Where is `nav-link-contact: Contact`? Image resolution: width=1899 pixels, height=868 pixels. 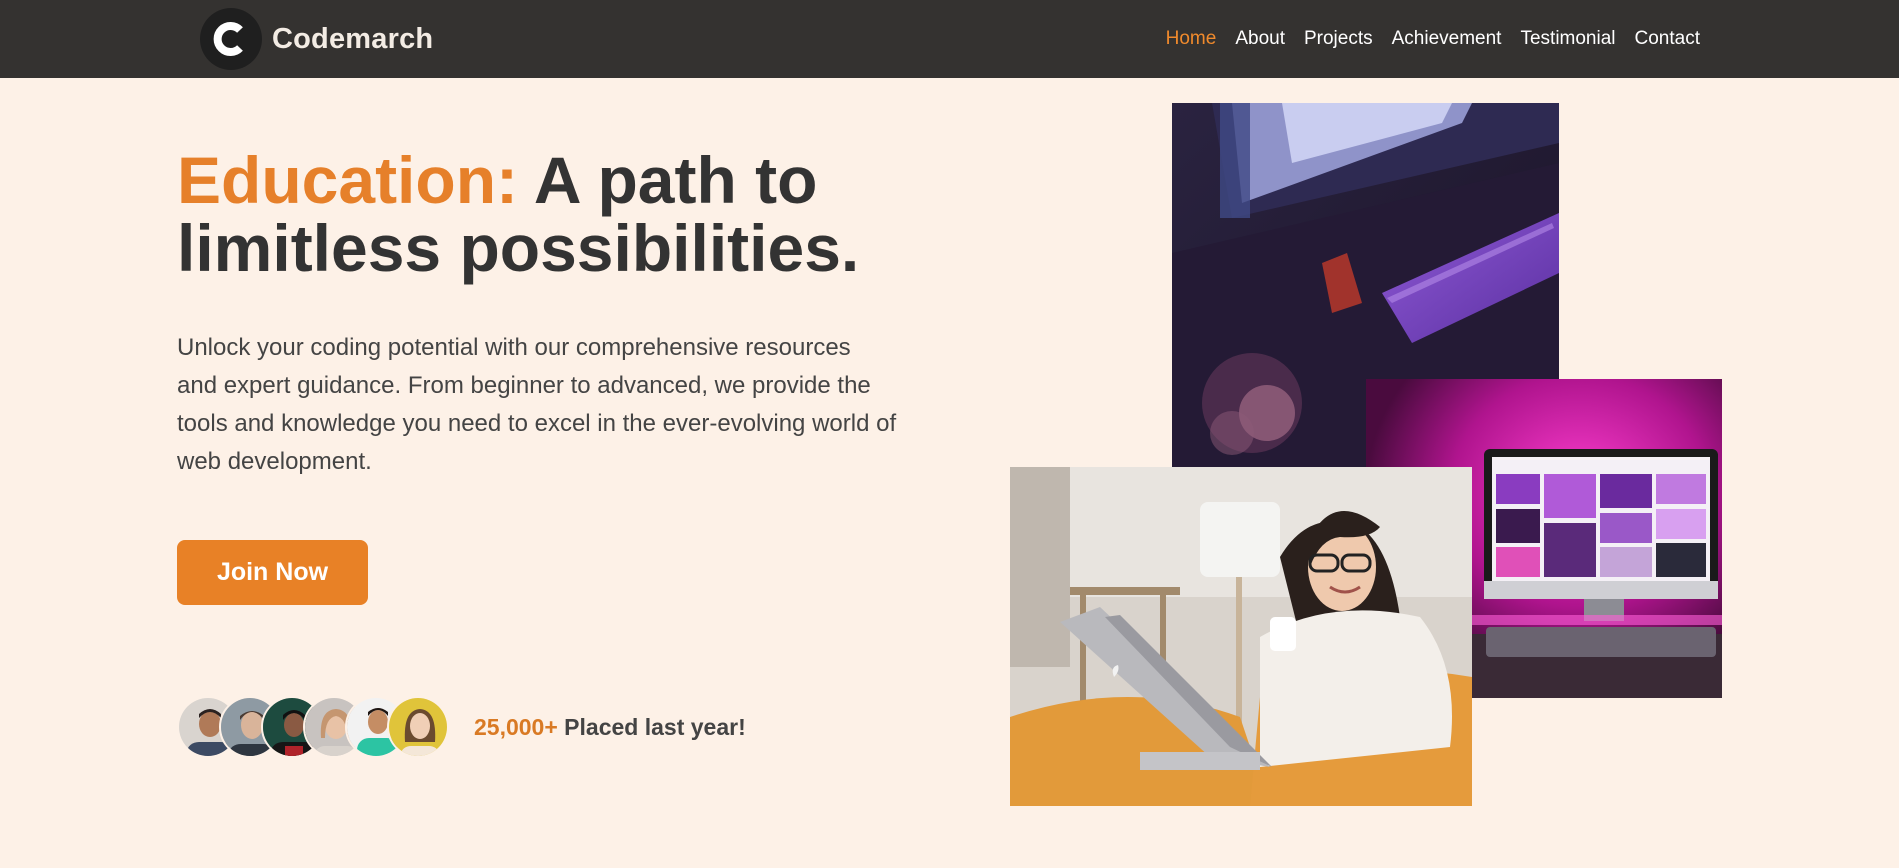
nav-link-contact: Contact is located at coordinates (1667, 39).